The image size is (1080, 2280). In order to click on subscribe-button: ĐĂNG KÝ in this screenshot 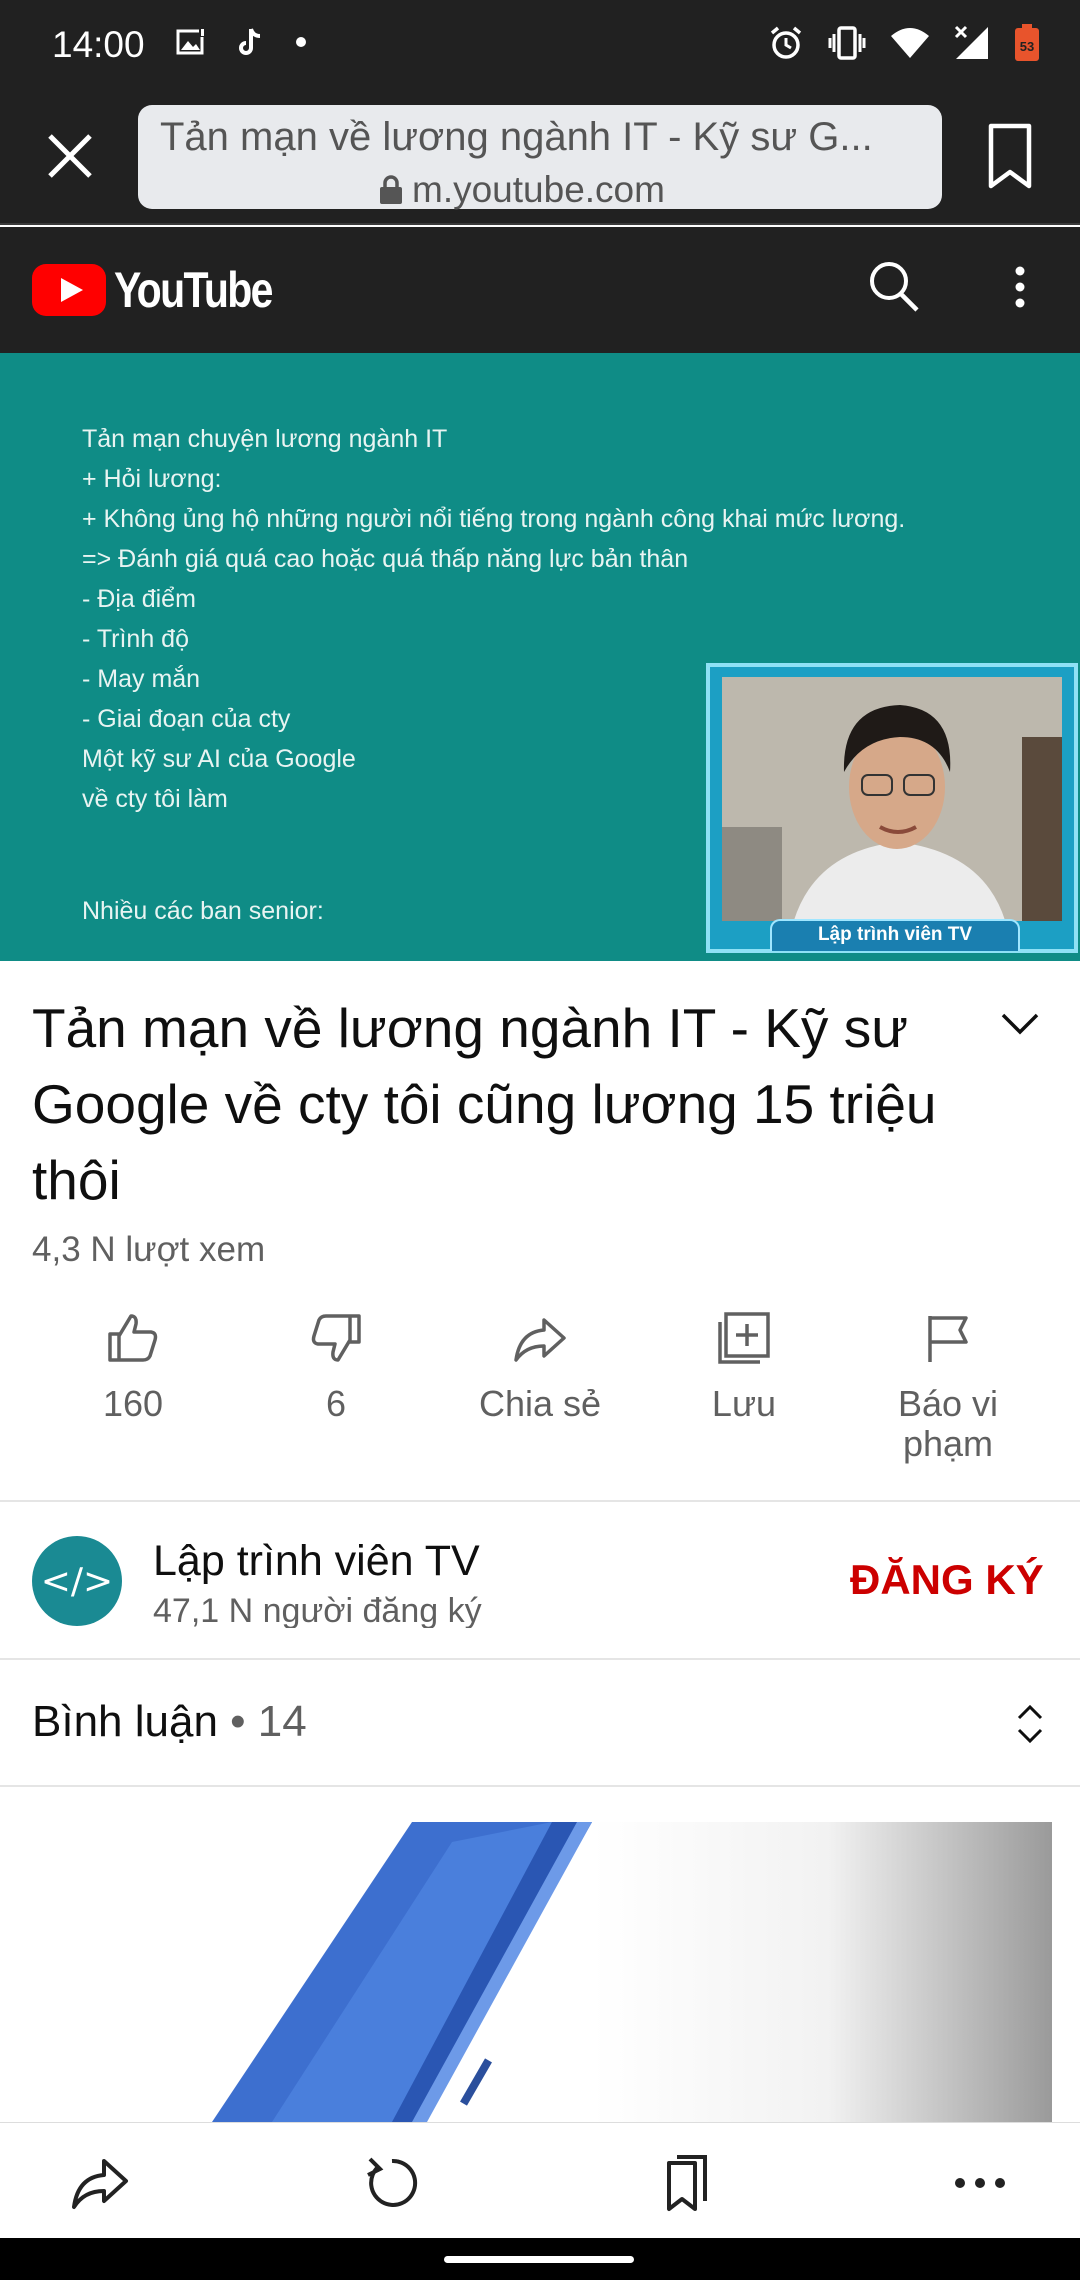, I will do `click(947, 1580)`.